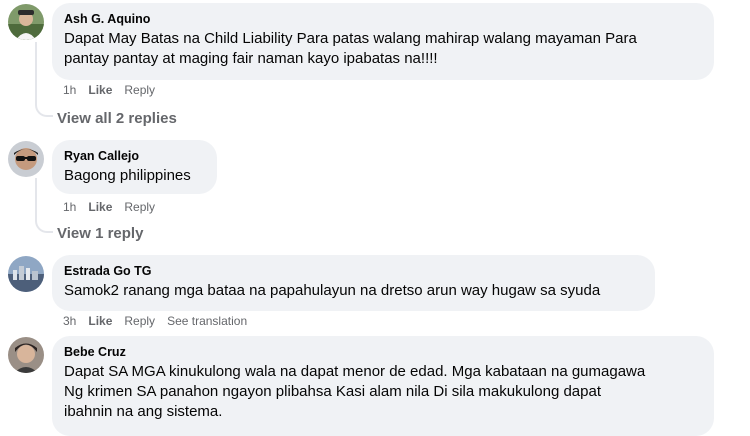 This screenshot has width=750, height=436. I want to click on comment-author: Ash G. Aquino, so click(383, 19).